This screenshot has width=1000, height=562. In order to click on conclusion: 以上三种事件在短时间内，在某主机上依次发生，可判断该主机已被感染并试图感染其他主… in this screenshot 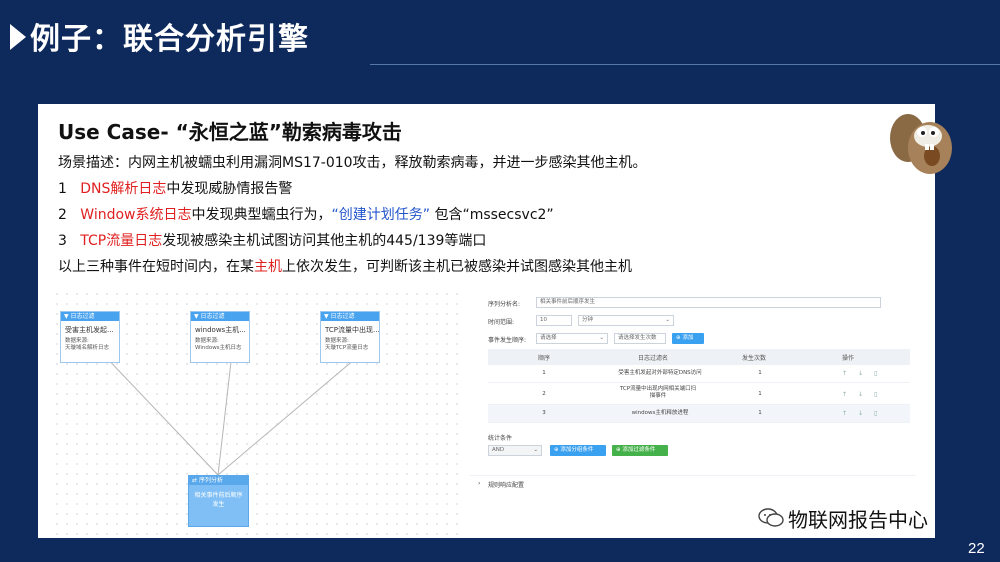, I will do `click(345, 266)`.